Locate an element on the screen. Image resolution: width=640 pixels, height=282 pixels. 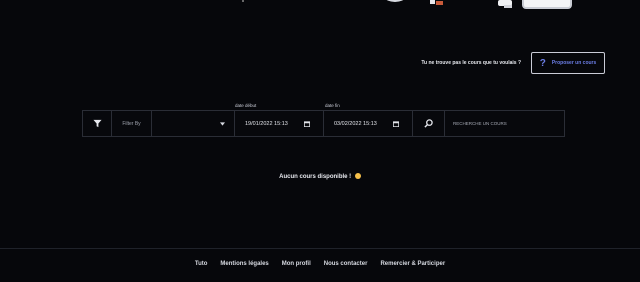
date-start-input: 19/01/2022 15:13 is located at coordinates (279, 123).